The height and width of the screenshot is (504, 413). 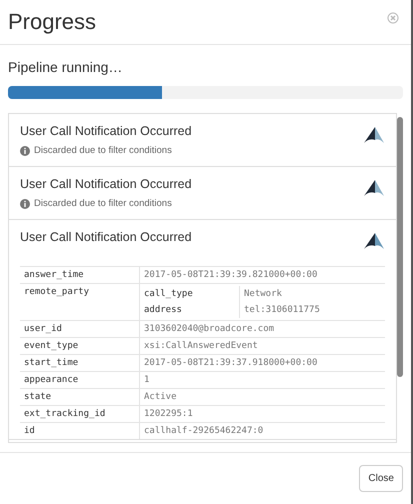 I want to click on field-key: remote_party, so click(x=80, y=302).